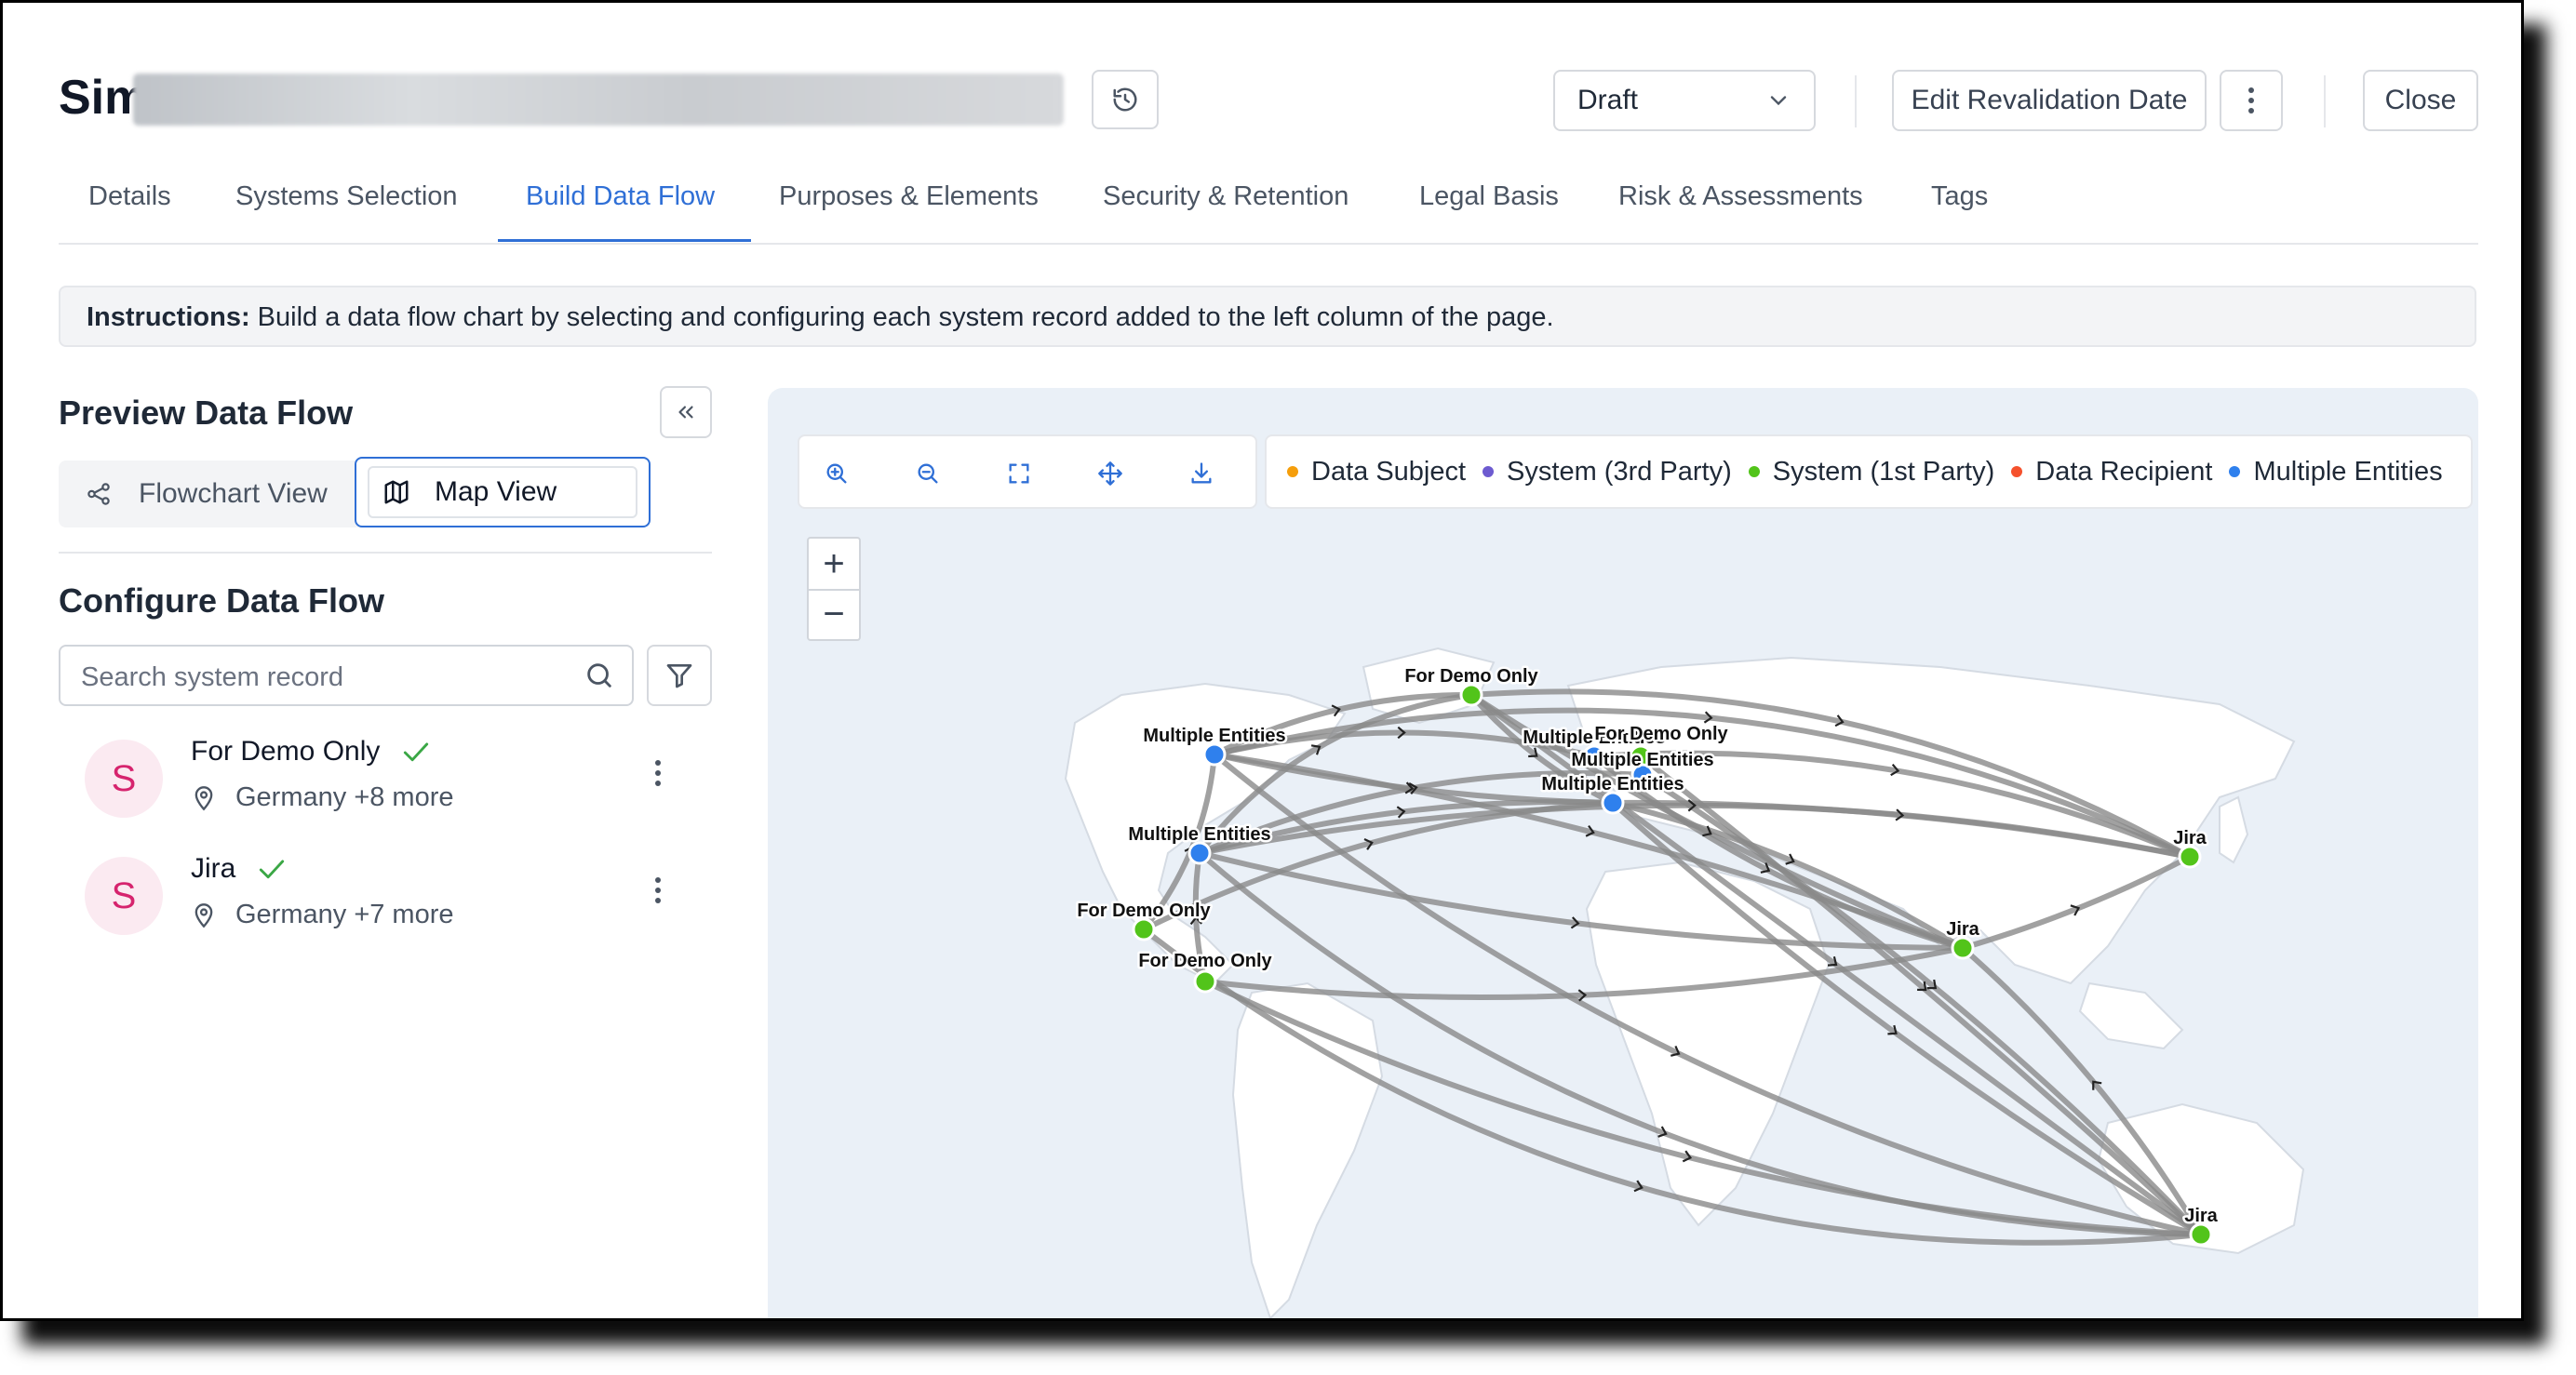 Image resolution: width=2576 pixels, height=1375 pixels. Describe the element at coordinates (233, 493) in the screenshot. I see `flowchart-view-label: Flowchart View` at that location.